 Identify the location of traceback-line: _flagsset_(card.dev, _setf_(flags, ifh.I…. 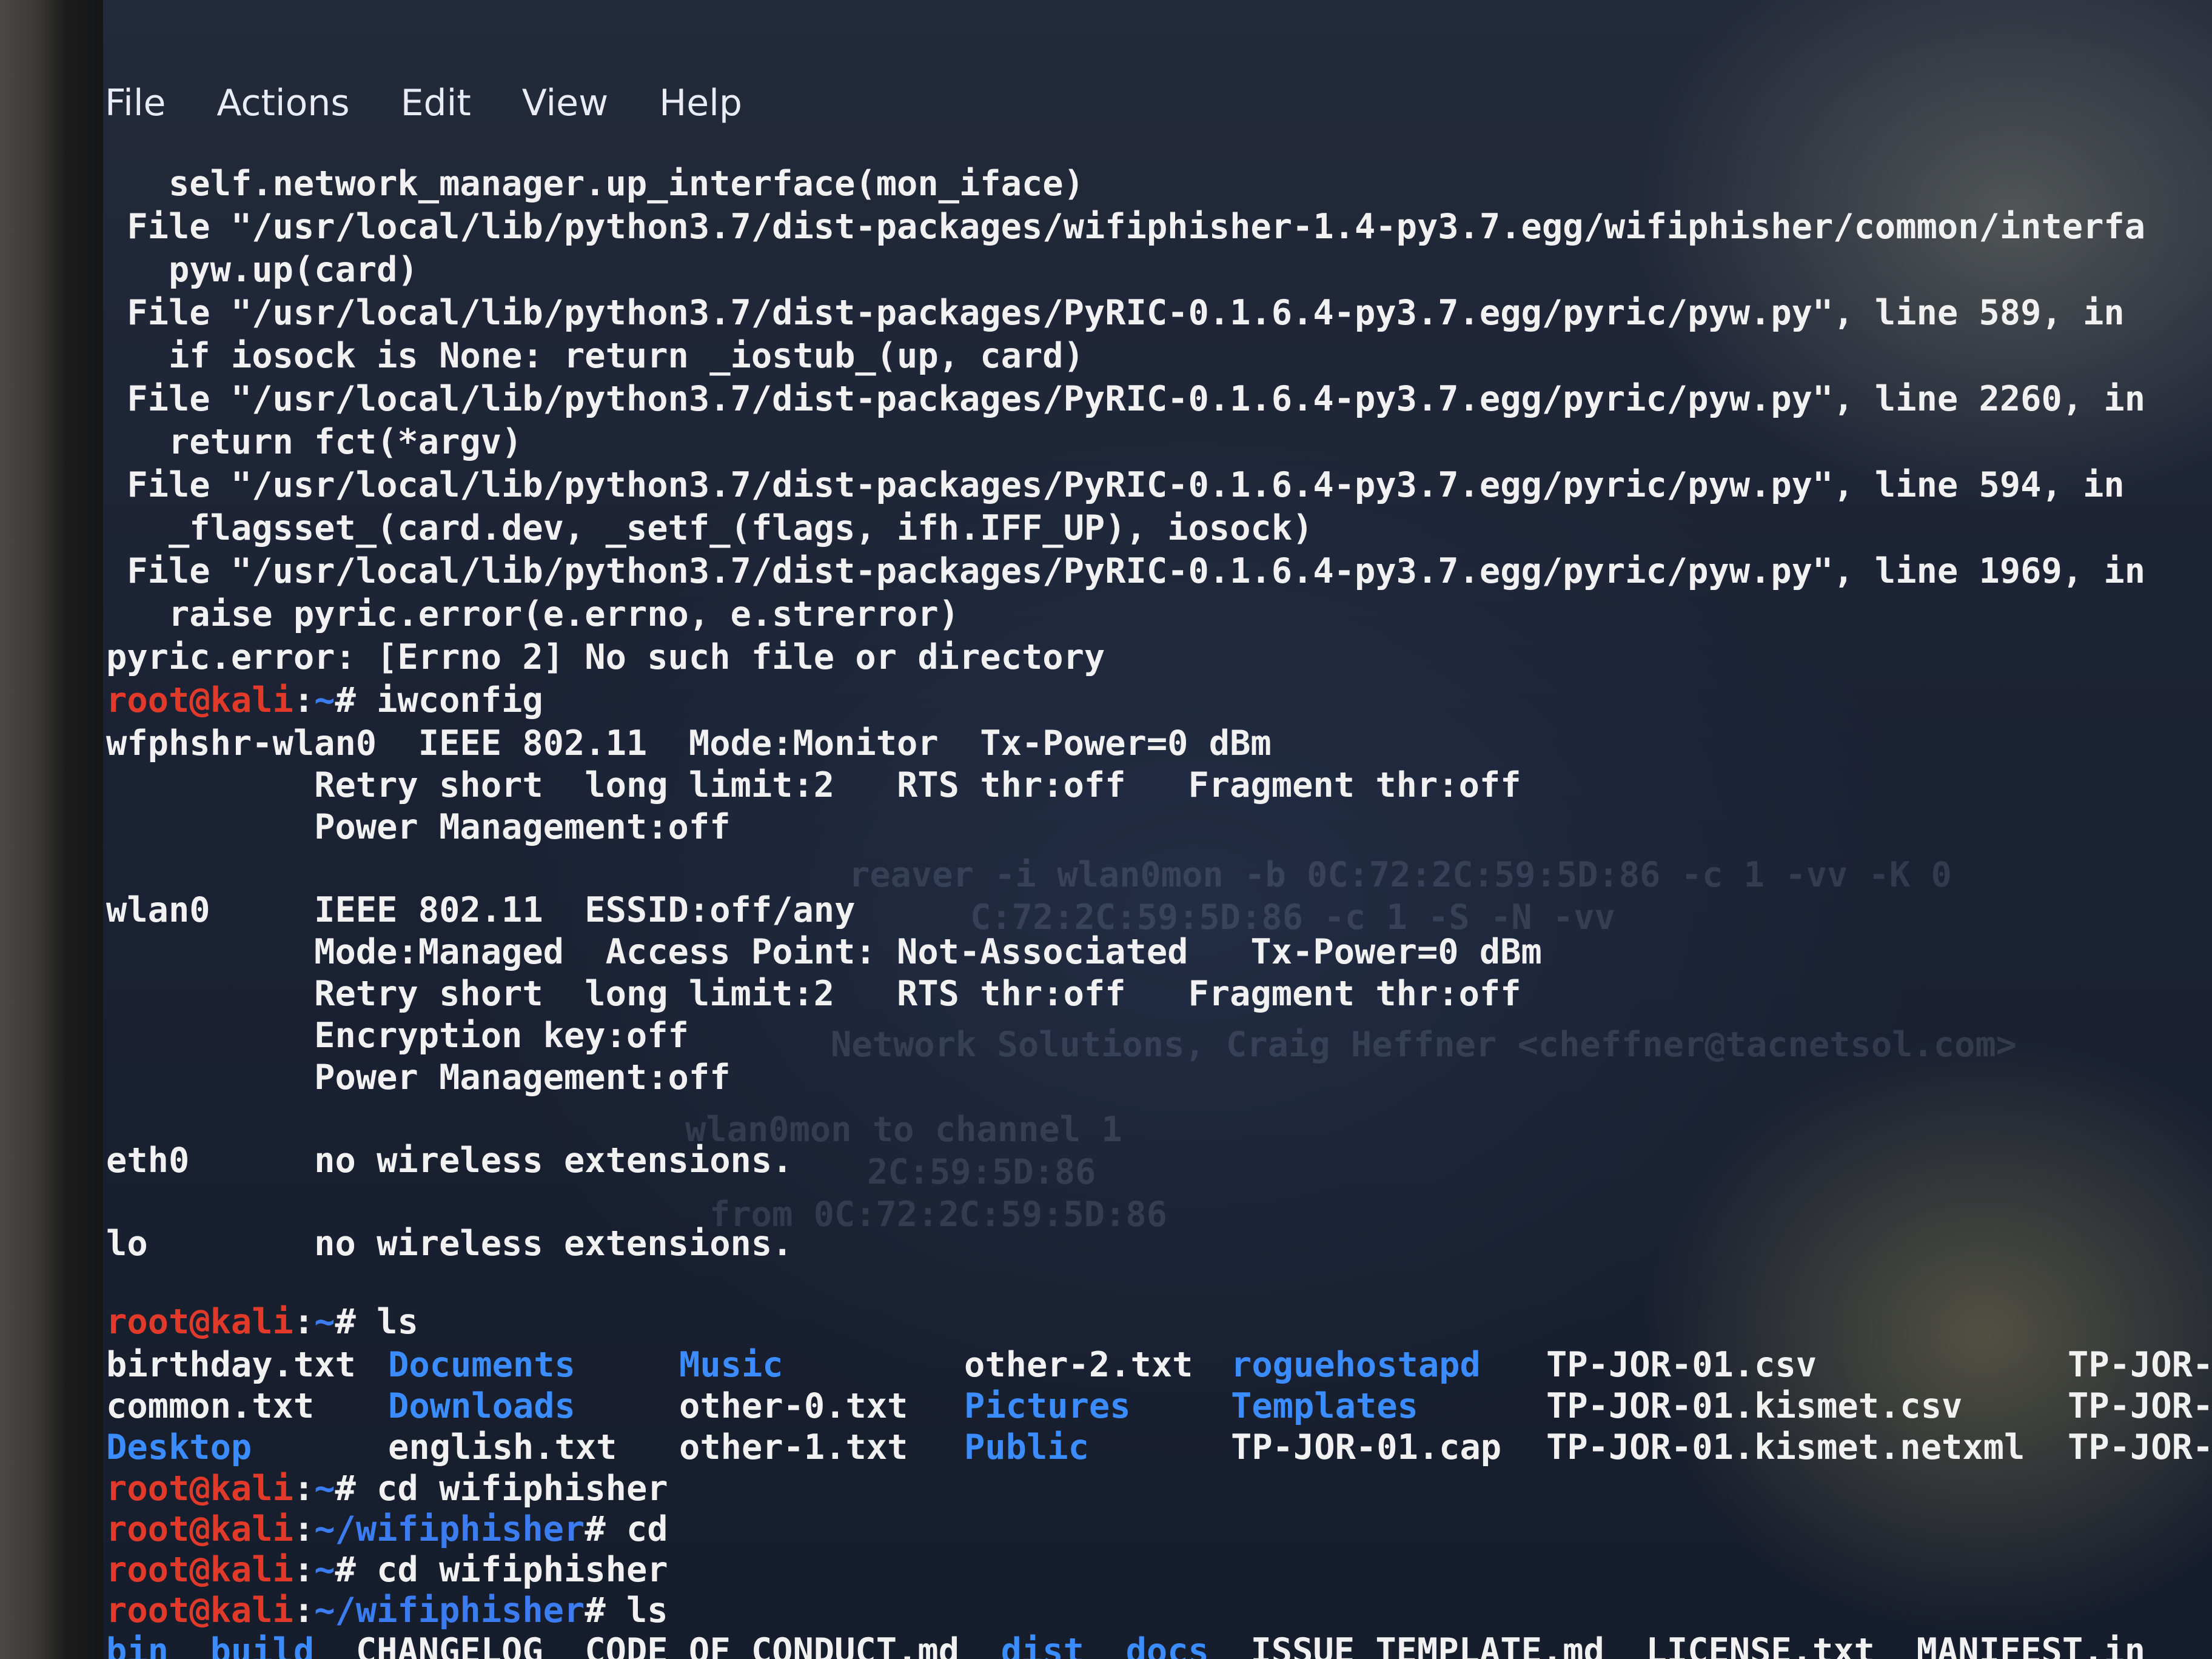
(710, 528).